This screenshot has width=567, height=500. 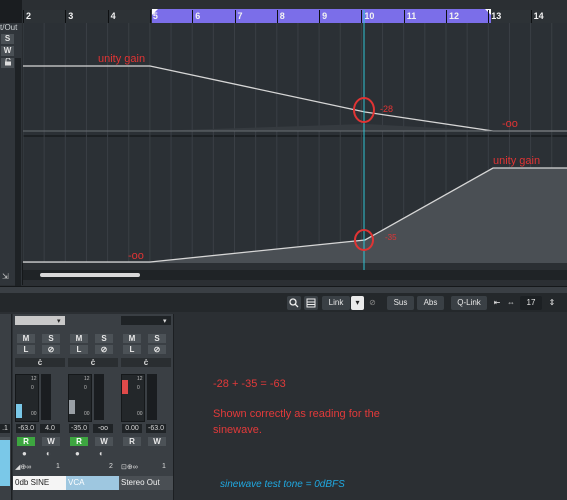 I want to click on ch3-meter-scale-top: 12, so click(x=140, y=379).